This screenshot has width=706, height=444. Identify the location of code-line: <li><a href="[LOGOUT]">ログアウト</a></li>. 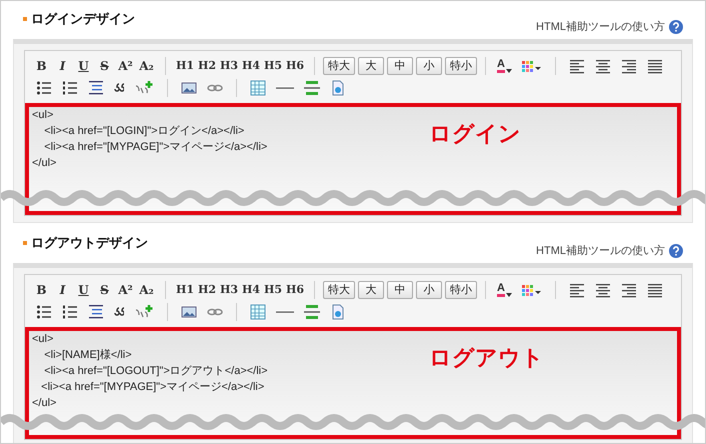
(155, 371).